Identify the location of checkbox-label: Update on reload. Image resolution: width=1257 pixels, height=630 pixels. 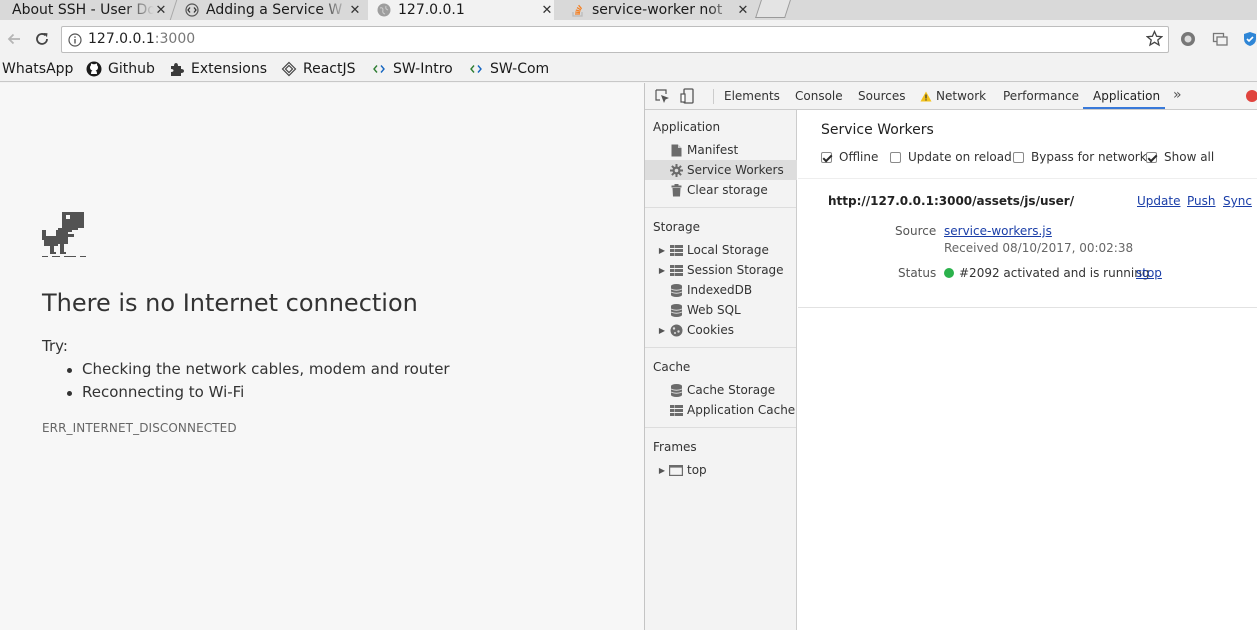
(960, 157).